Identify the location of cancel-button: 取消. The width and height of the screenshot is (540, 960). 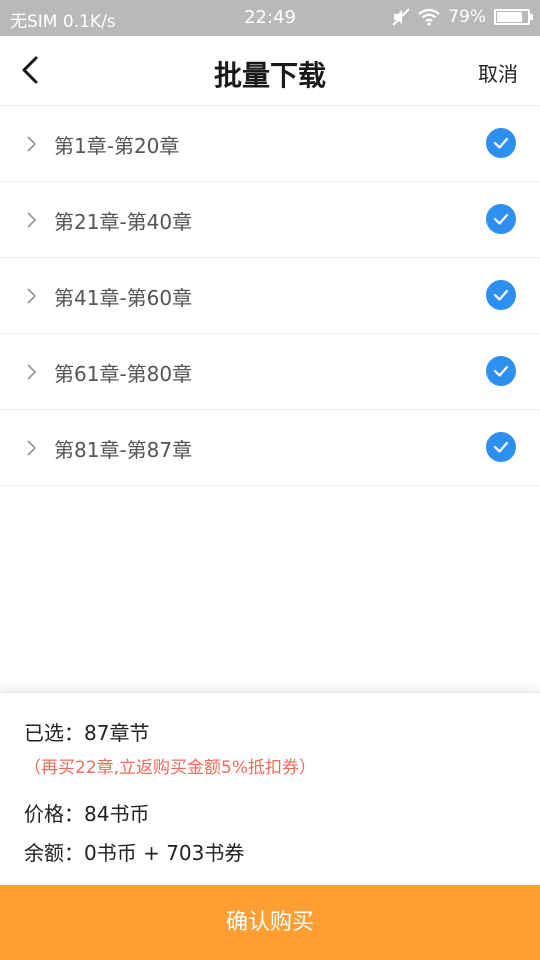
(498, 72).